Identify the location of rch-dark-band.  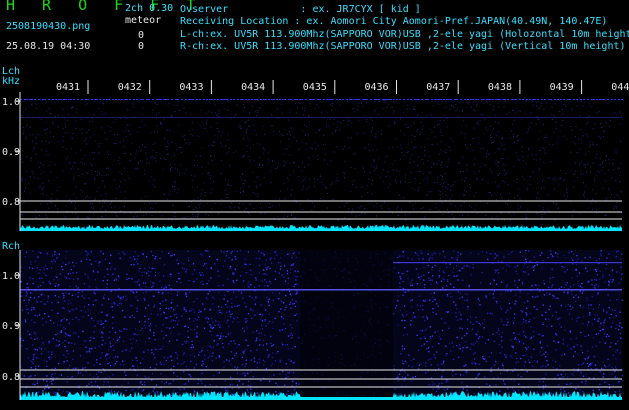
(346, 323).